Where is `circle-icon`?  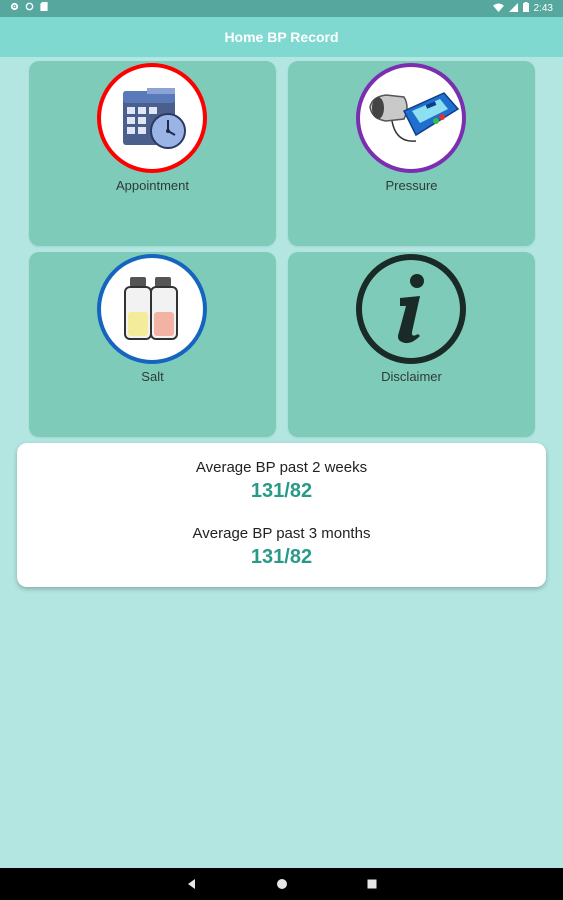
circle-icon is located at coordinates (29, 8).